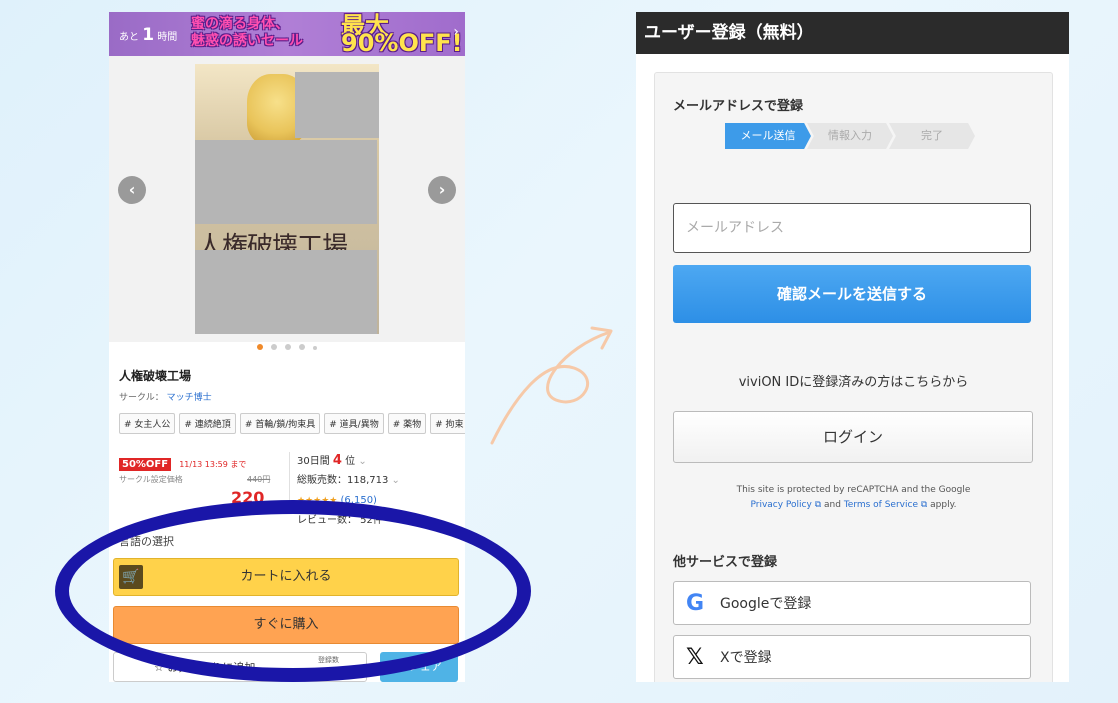 Image resolution: width=1118 pixels, height=703 pixels. I want to click on sale-banner: あと 1 時間 蜜の滴る身体、 魅惑の誘いセール 最大90%OFF!! ›, so click(287, 34).